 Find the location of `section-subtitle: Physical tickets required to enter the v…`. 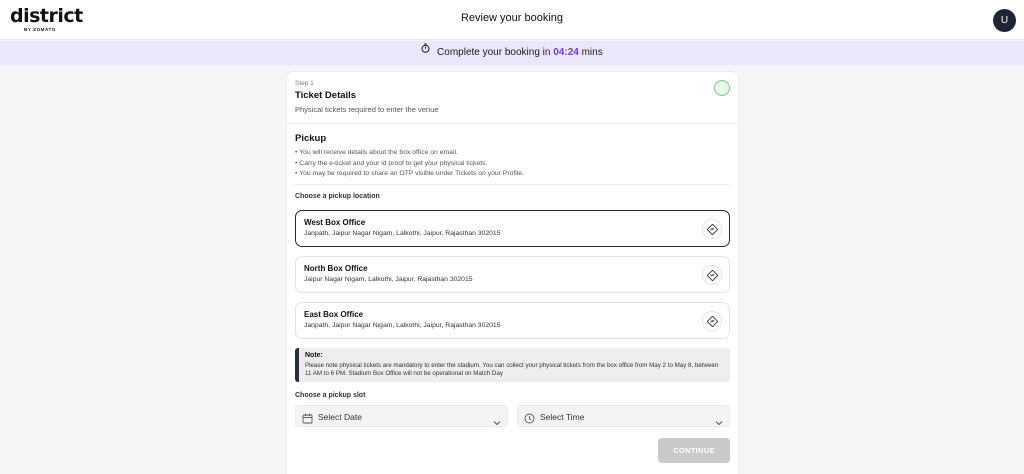

section-subtitle: Physical tickets required to enter the v… is located at coordinates (367, 109).